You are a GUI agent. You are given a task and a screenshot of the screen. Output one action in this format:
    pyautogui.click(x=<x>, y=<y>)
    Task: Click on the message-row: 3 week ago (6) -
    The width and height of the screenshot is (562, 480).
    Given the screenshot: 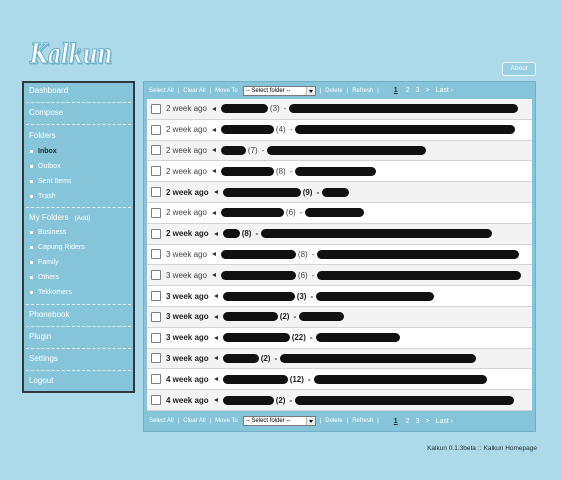 What is the action you would take?
    pyautogui.click(x=339, y=276)
    